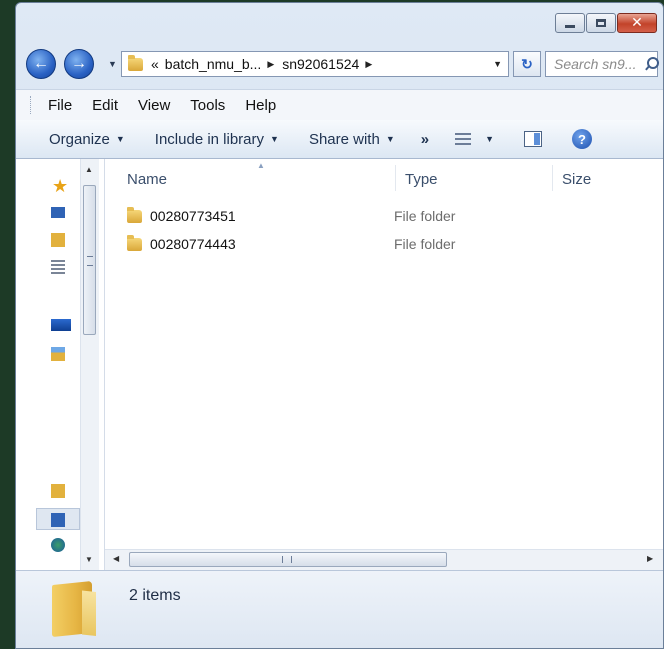  What do you see at coordinates (60, 364) in the screenshot?
I see `navigation-pane: ★ ▲ ▼` at bounding box center [60, 364].